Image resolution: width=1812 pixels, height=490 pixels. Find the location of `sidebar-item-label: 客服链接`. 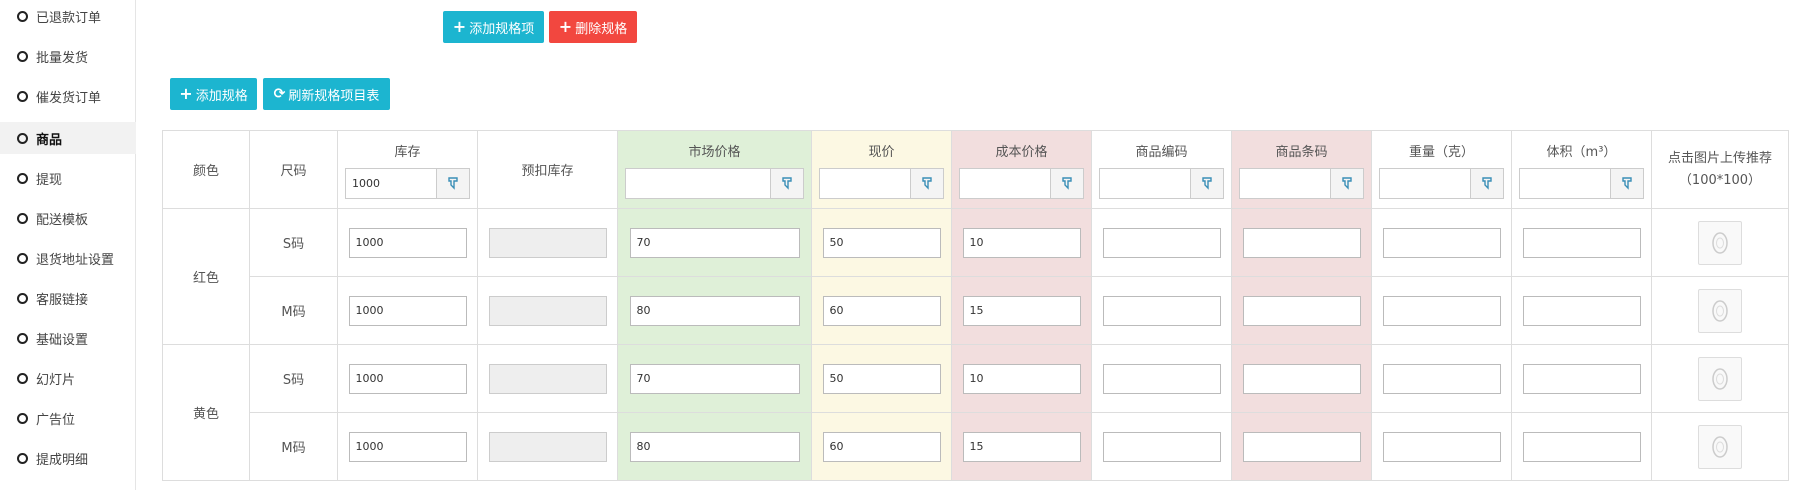

sidebar-item-label: 客服链接 is located at coordinates (62, 300).